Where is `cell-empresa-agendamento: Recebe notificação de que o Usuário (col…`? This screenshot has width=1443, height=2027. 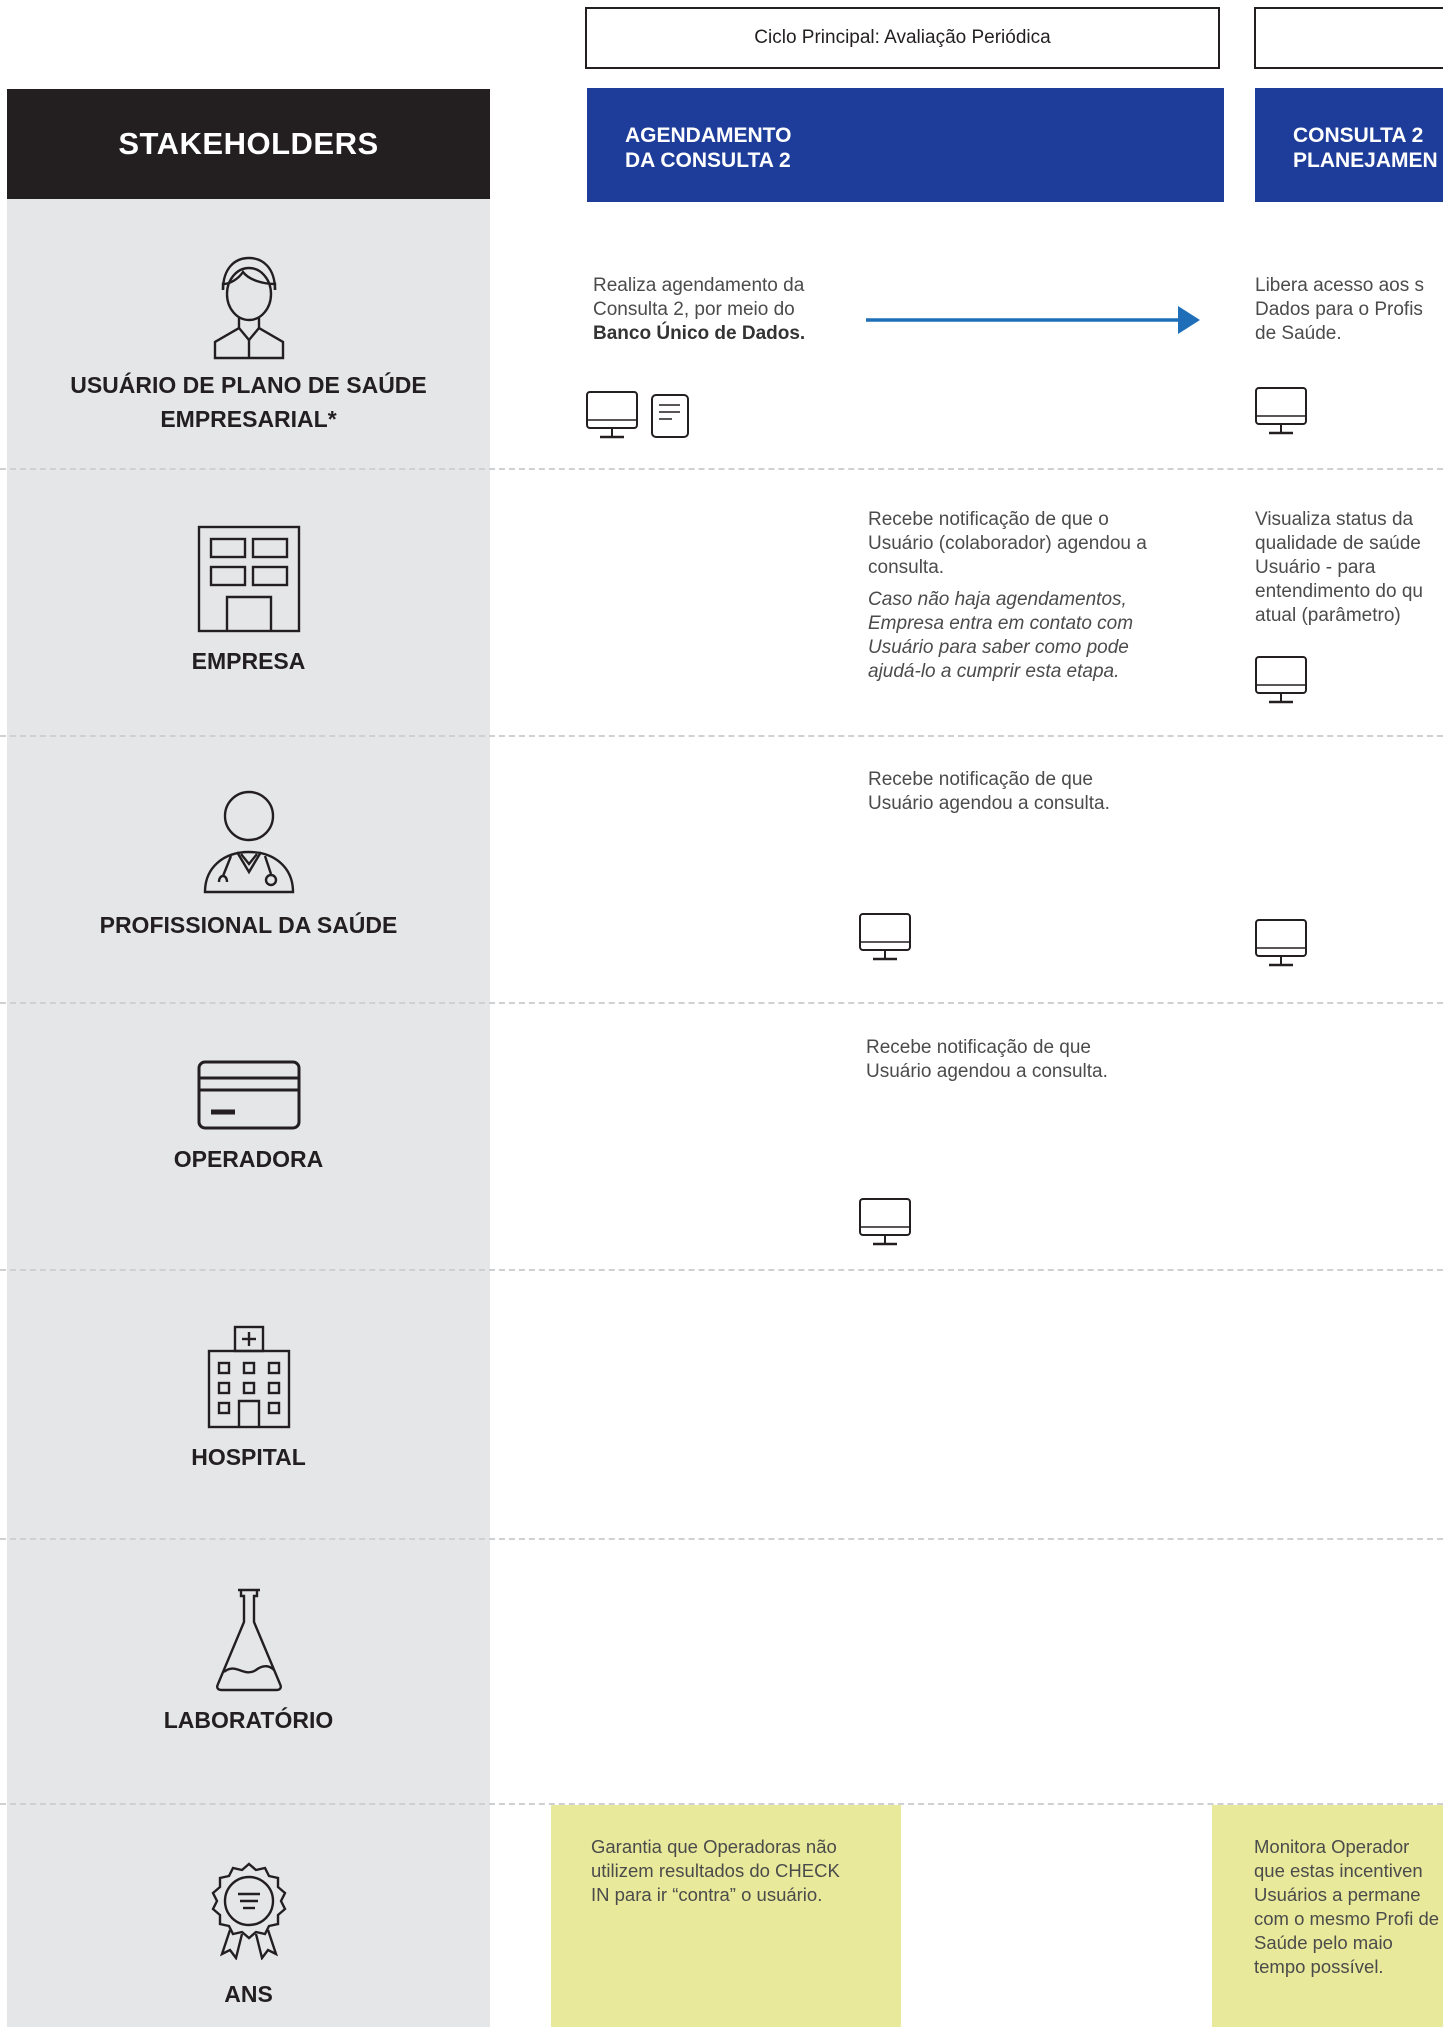 cell-empresa-agendamento: Recebe notificação de que o Usuário (col… is located at coordinates (1007, 595).